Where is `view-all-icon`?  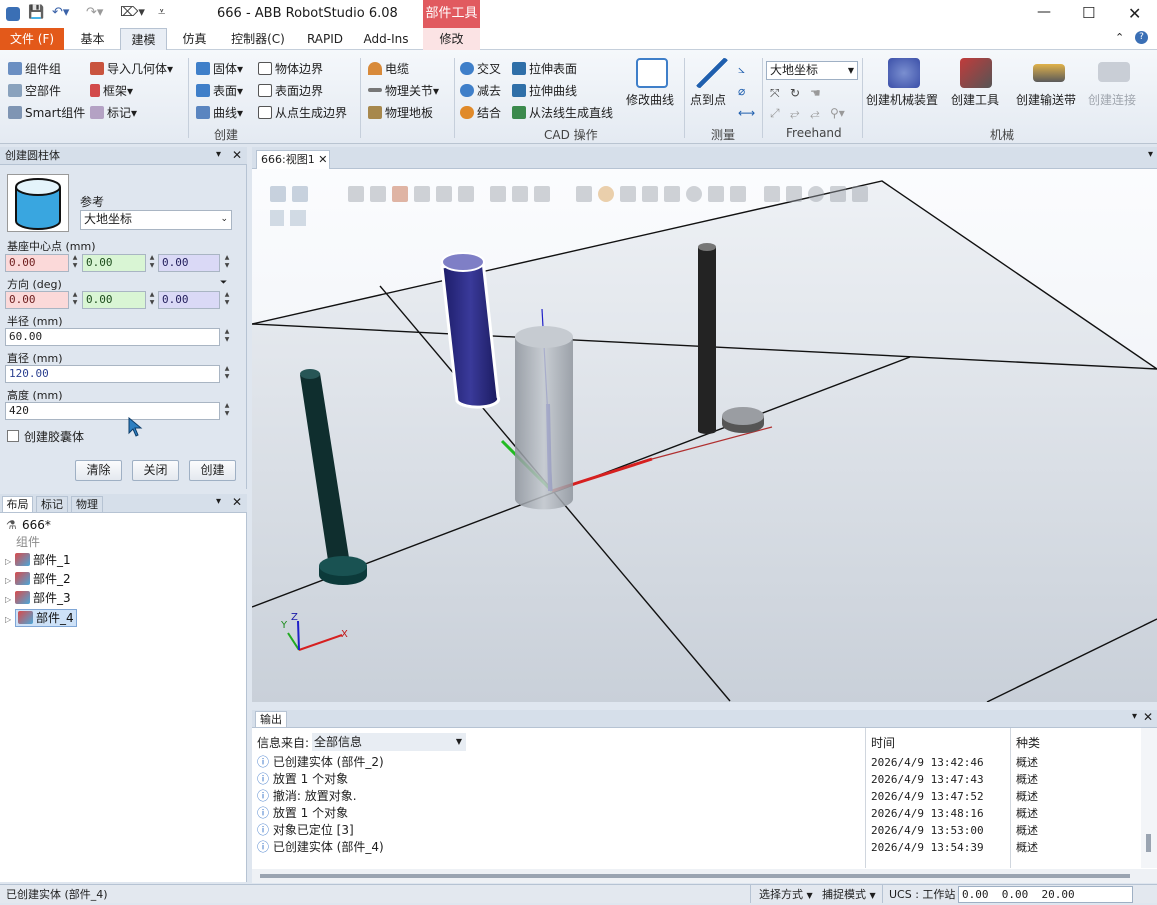 view-all-icon is located at coordinates (300, 194).